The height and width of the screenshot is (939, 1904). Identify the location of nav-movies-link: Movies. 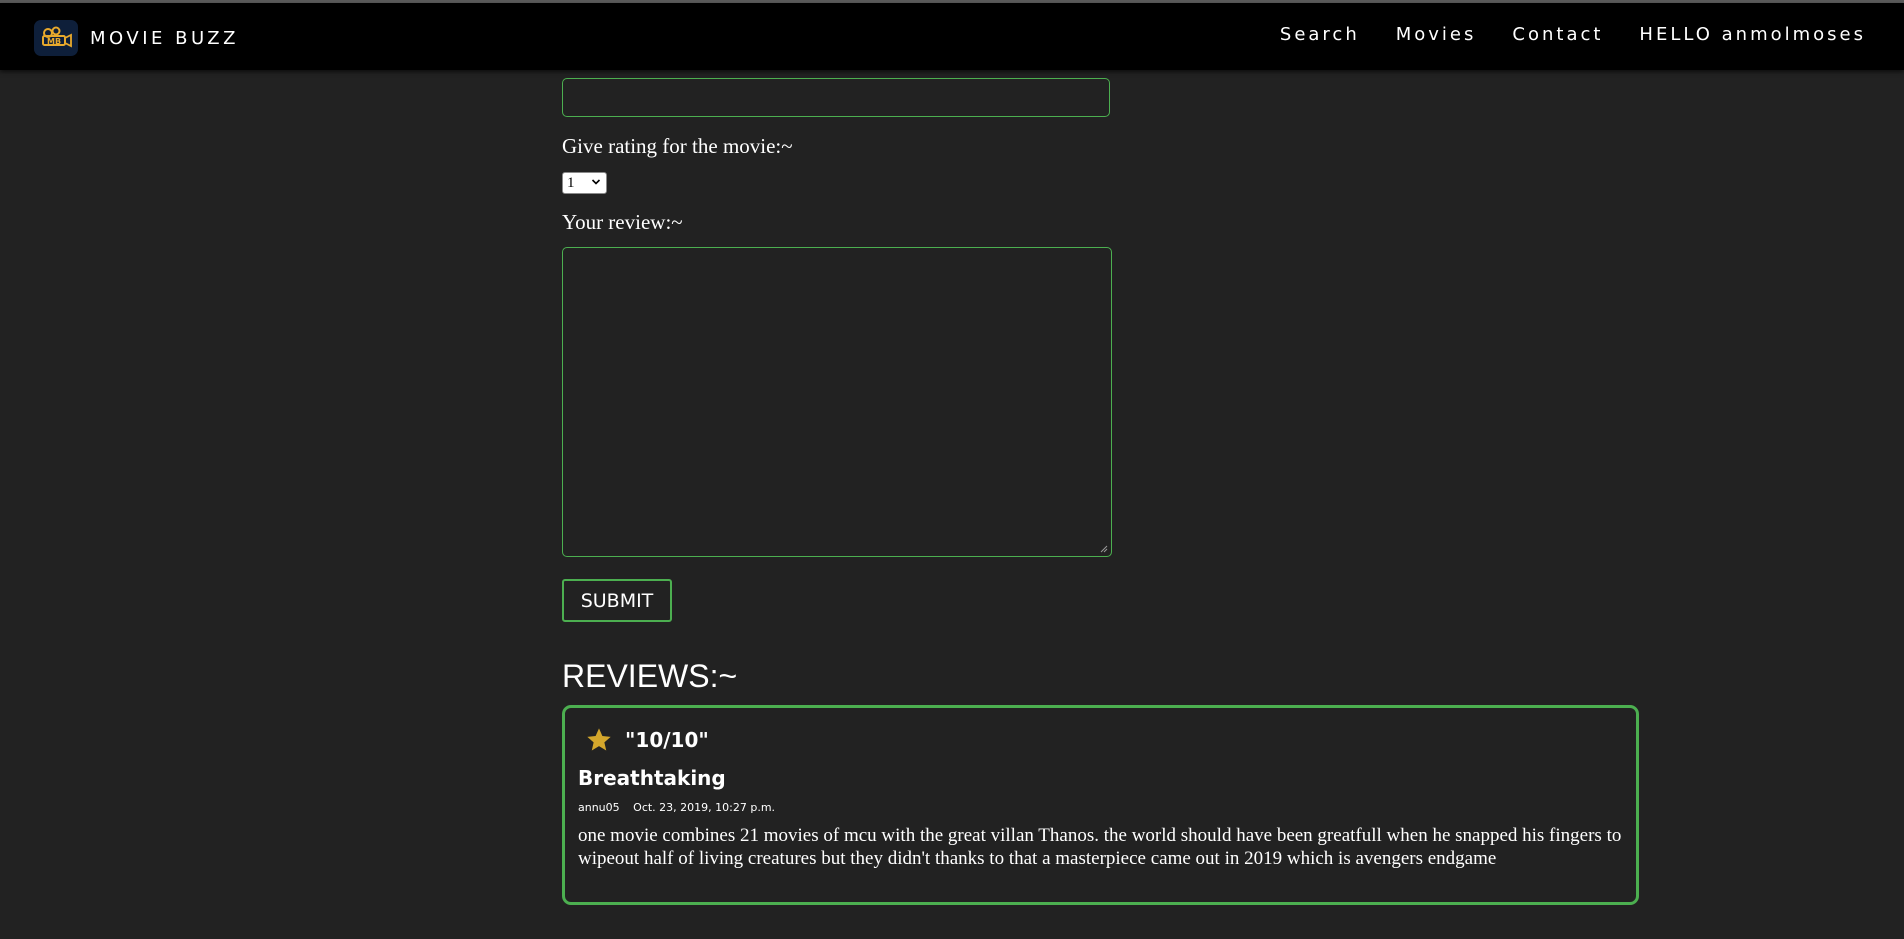
(1436, 34).